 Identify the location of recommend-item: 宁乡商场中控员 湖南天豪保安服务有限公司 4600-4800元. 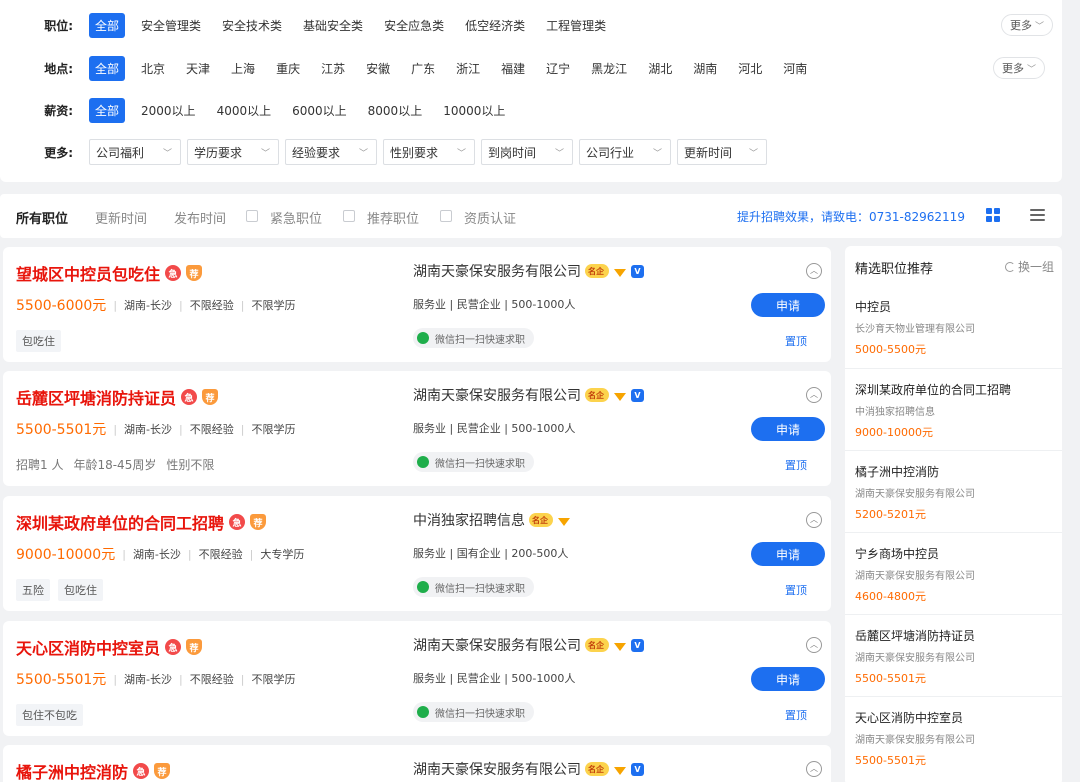
(953, 573).